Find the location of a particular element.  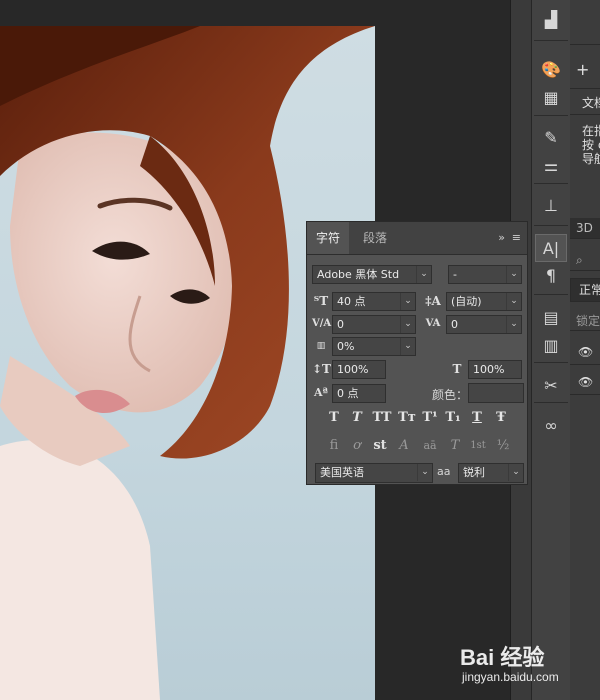

paragraph-icon: ¶ is located at coordinates (551, 275).